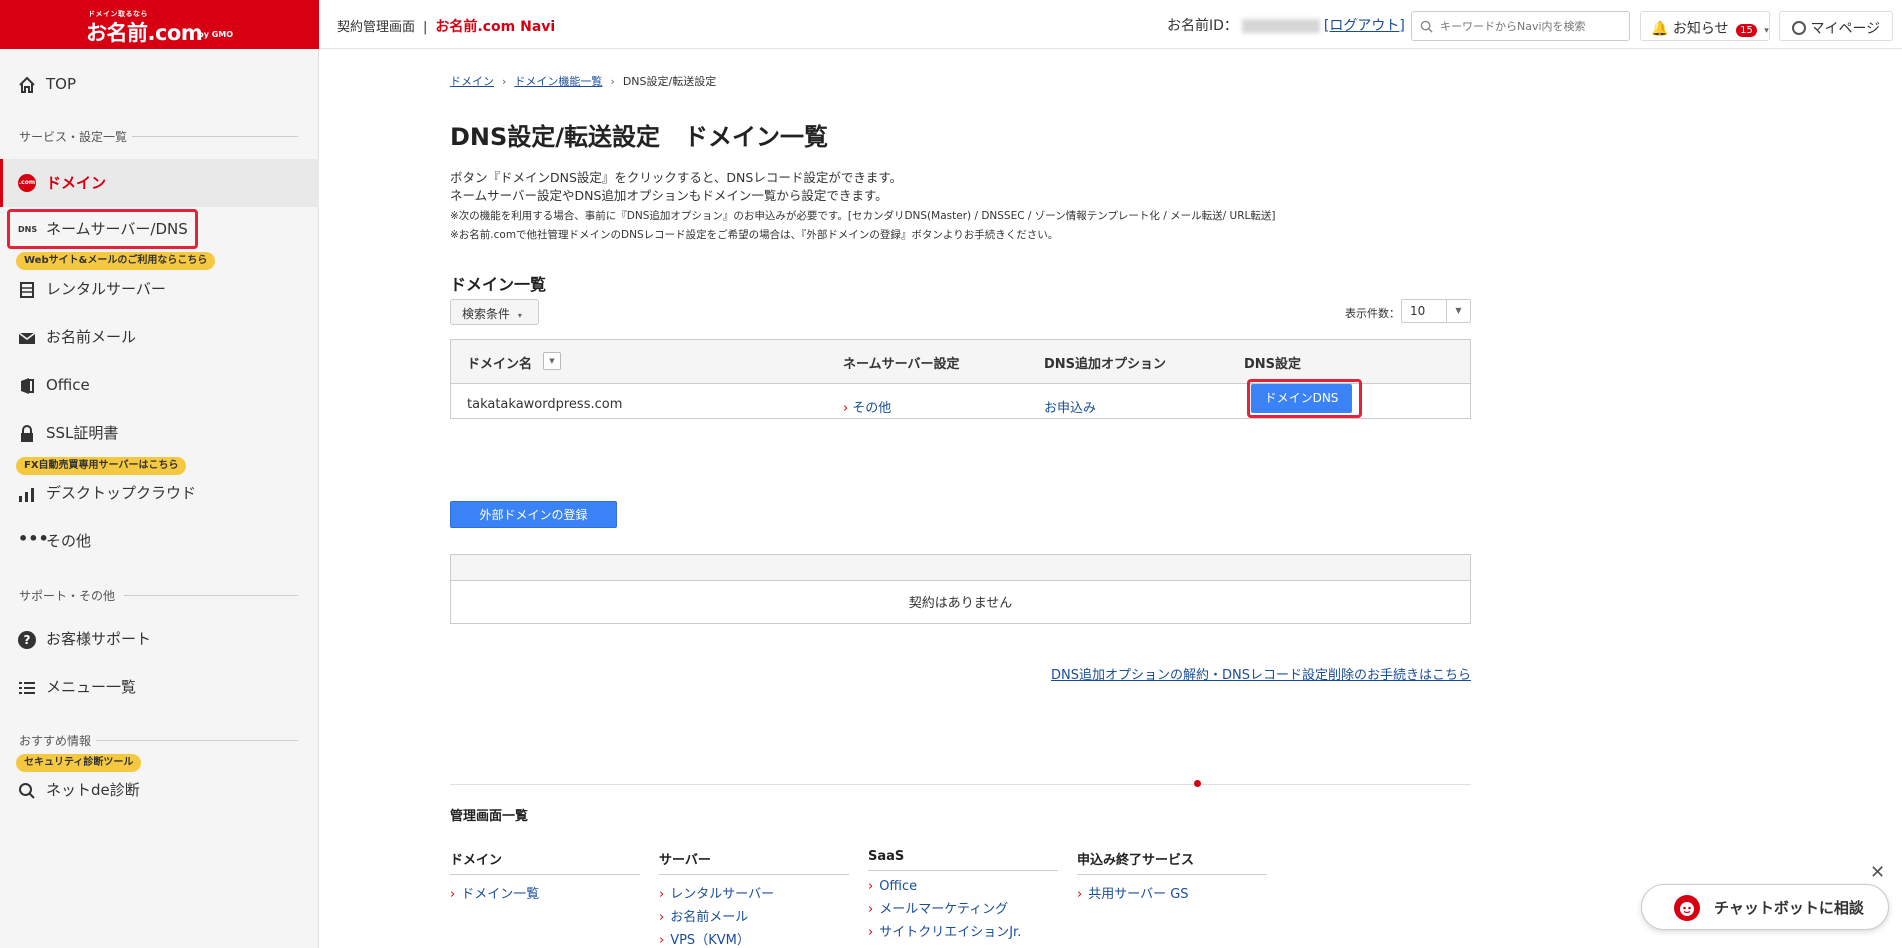 This screenshot has width=1902, height=948. Describe the element at coordinates (533, 514) in the screenshot. I see `external-domain-register-button: 外部ドメインの登録` at that location.